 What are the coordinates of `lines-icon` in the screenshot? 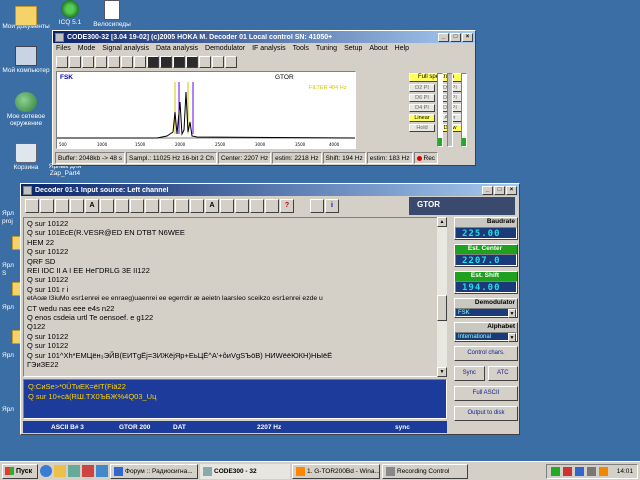 It's located at (182, 206).